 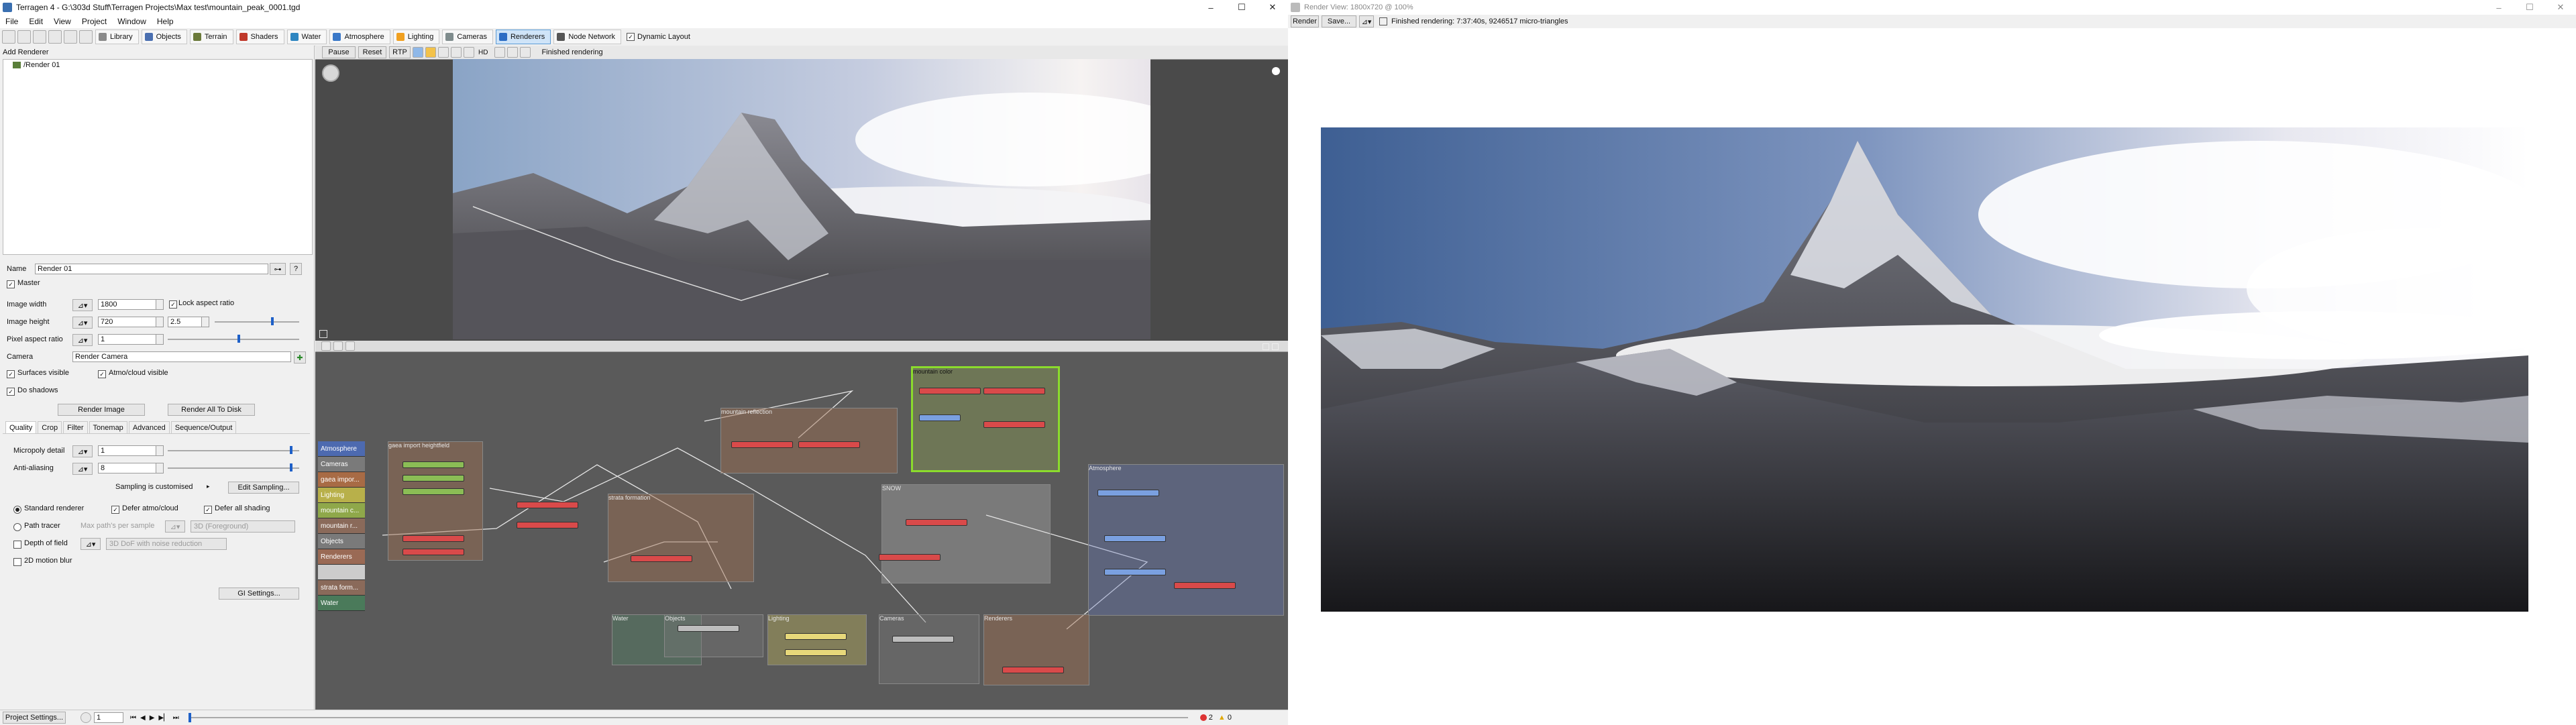 What do you see at coordinates (133, 718) in the screenshot?
I see `first-frame-icon: ⏮` at bounding box center [133, 718].